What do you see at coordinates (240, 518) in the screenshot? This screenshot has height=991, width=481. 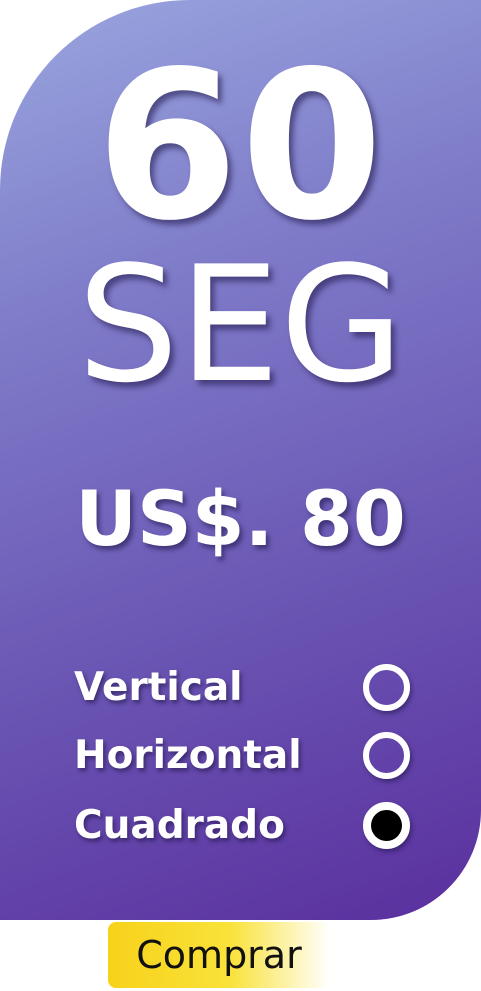 I see `price-label: US$. 80` at bounding box center [240, 518].